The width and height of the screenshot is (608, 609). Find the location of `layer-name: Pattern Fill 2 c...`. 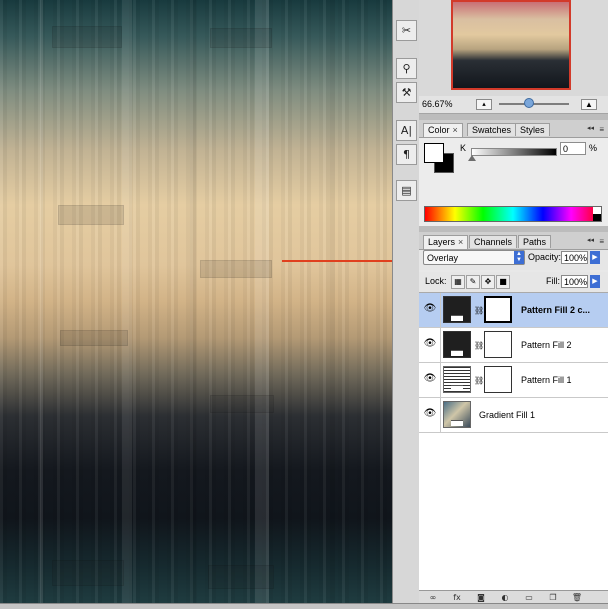

layer-name: Pattern Fill 2 c... is located at coordinates (555, 310).